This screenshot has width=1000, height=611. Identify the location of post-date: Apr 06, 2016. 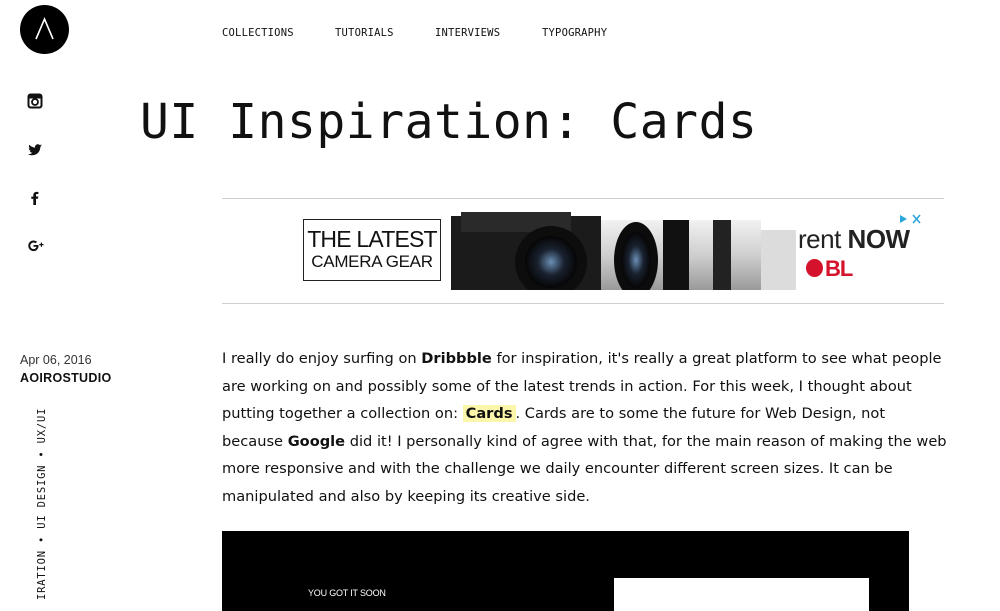
(56, 360).